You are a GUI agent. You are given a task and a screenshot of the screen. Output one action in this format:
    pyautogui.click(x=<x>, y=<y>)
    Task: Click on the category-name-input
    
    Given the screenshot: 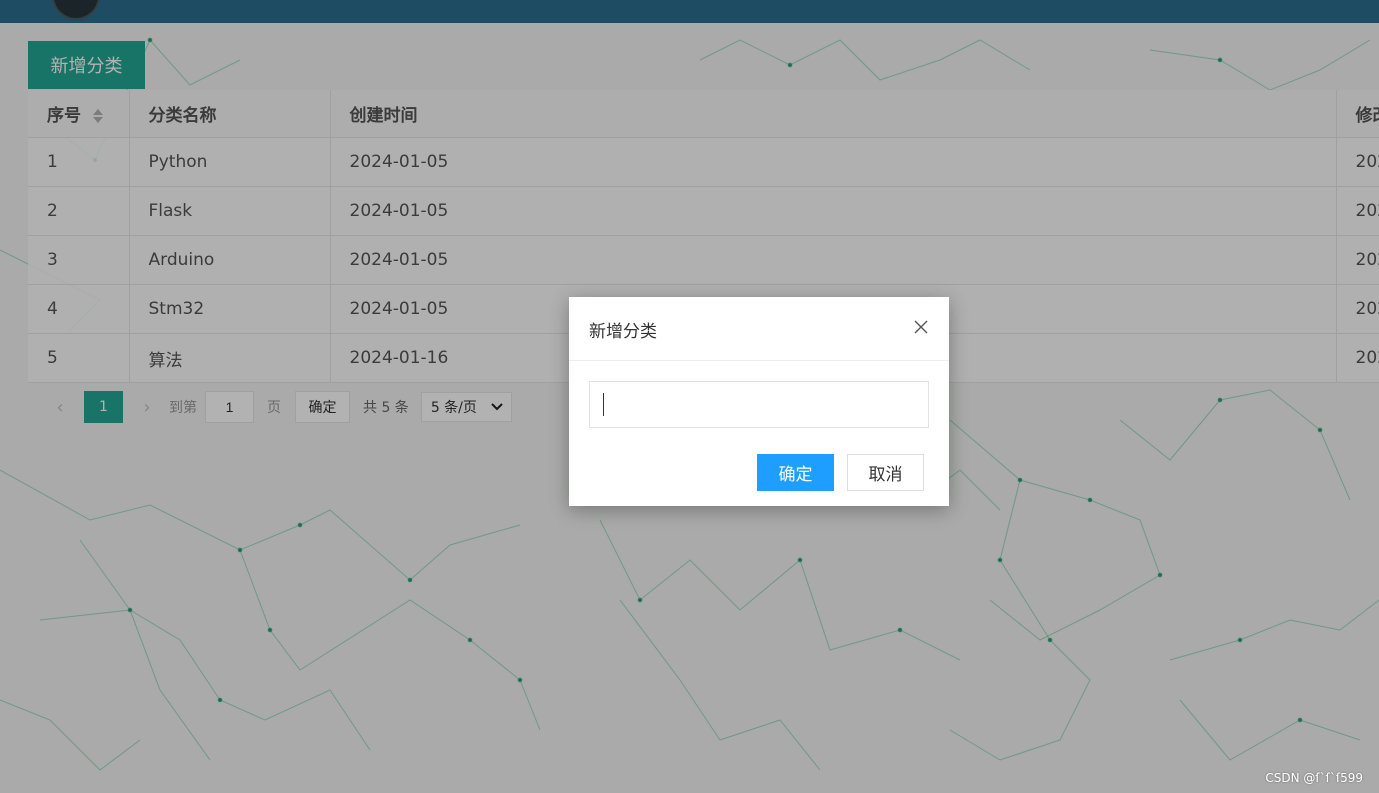 What is the action you would take?
    pyautogui.click(x=759, y=404)
    